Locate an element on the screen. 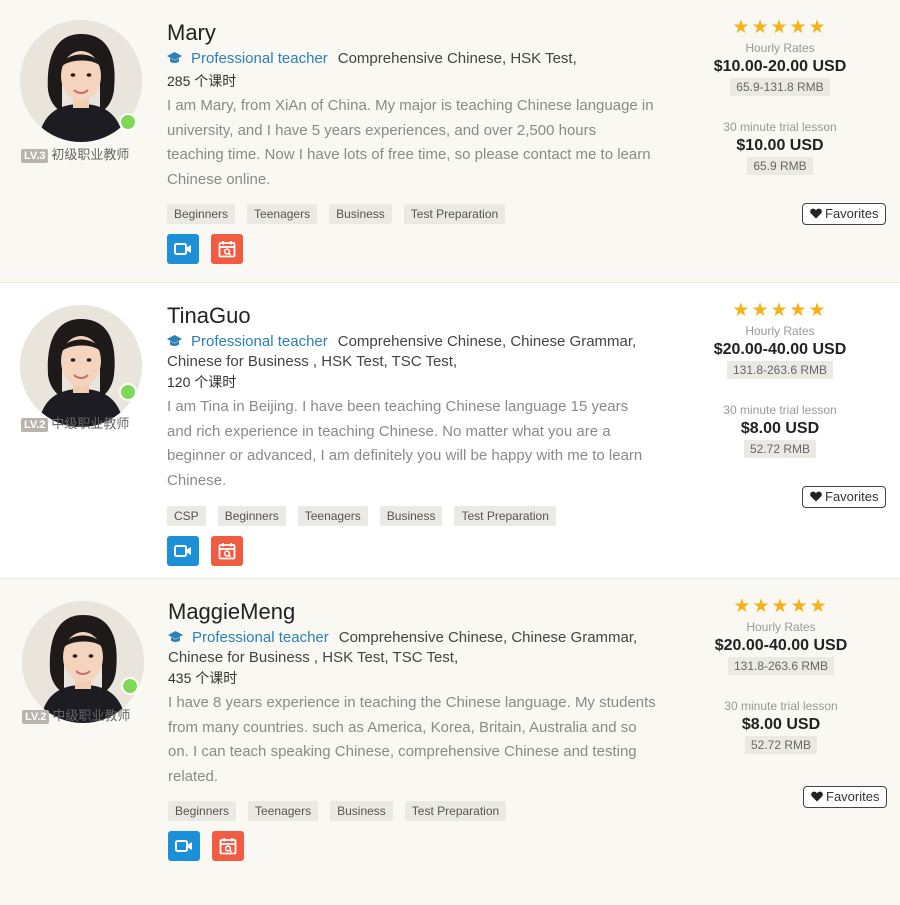  teacher-level: LV.3 初级职业教师 is located at coordinates (75, 153).